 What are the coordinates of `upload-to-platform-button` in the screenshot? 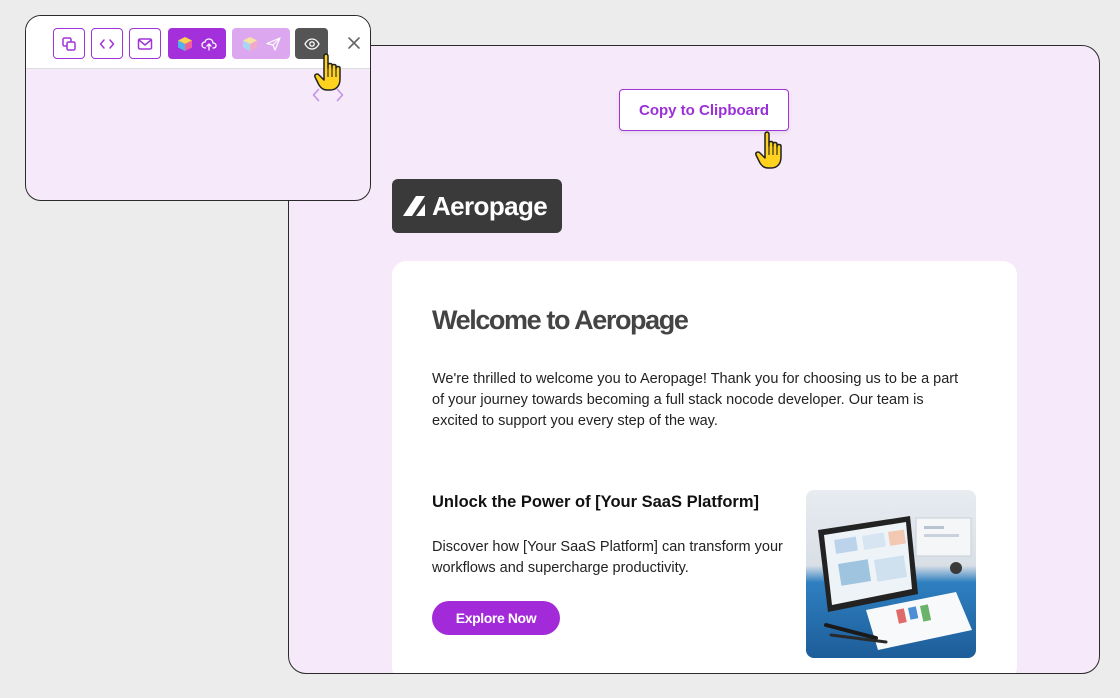 It's located at (197, 43).